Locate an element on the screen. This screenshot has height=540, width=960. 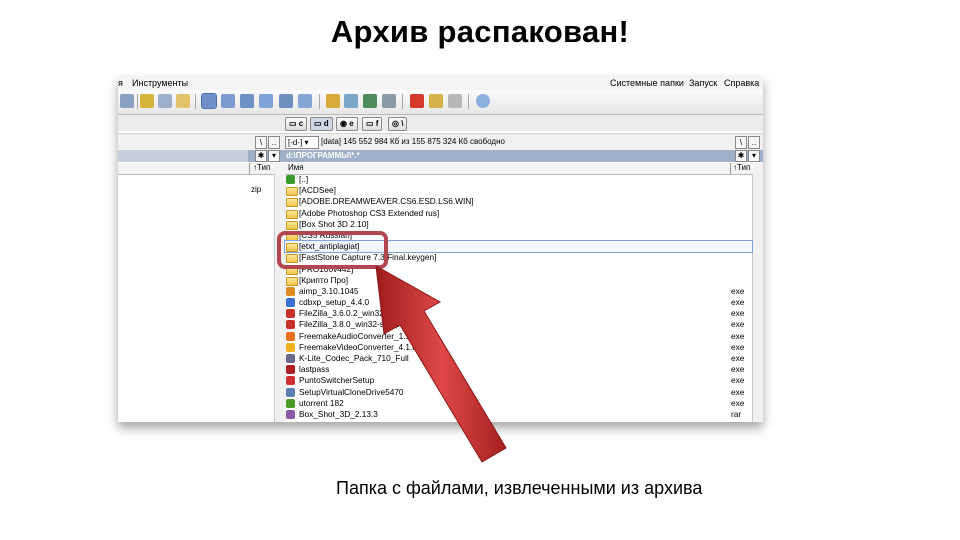
arrow-shape is located at coordinates (441, 364).